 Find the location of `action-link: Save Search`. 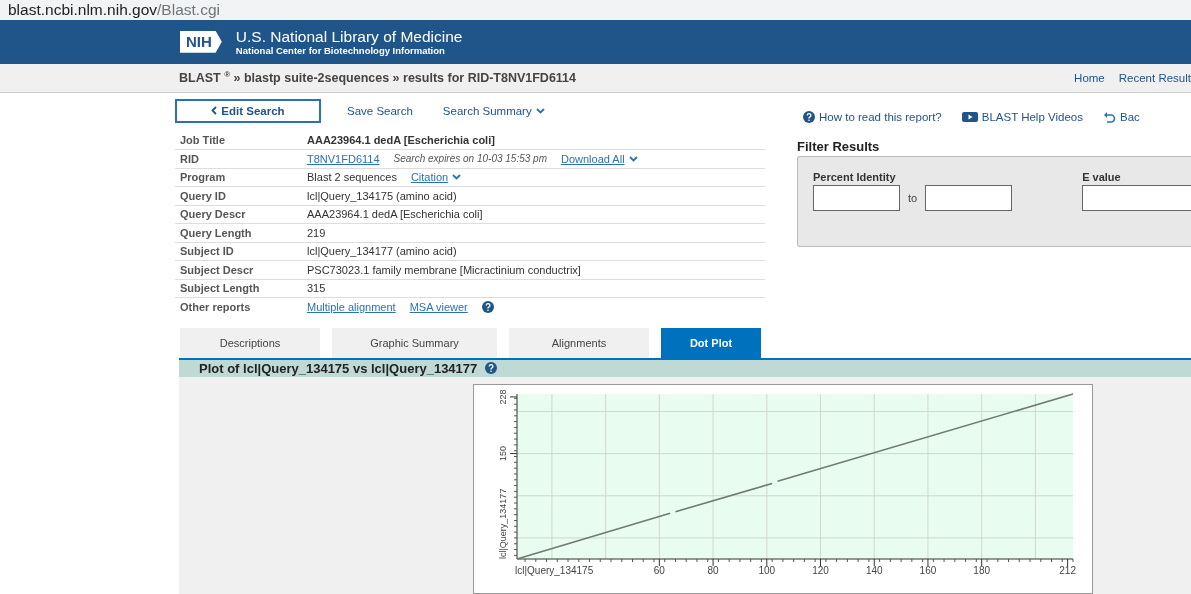

action-link: Save Search is located at coordinates (380, 110).